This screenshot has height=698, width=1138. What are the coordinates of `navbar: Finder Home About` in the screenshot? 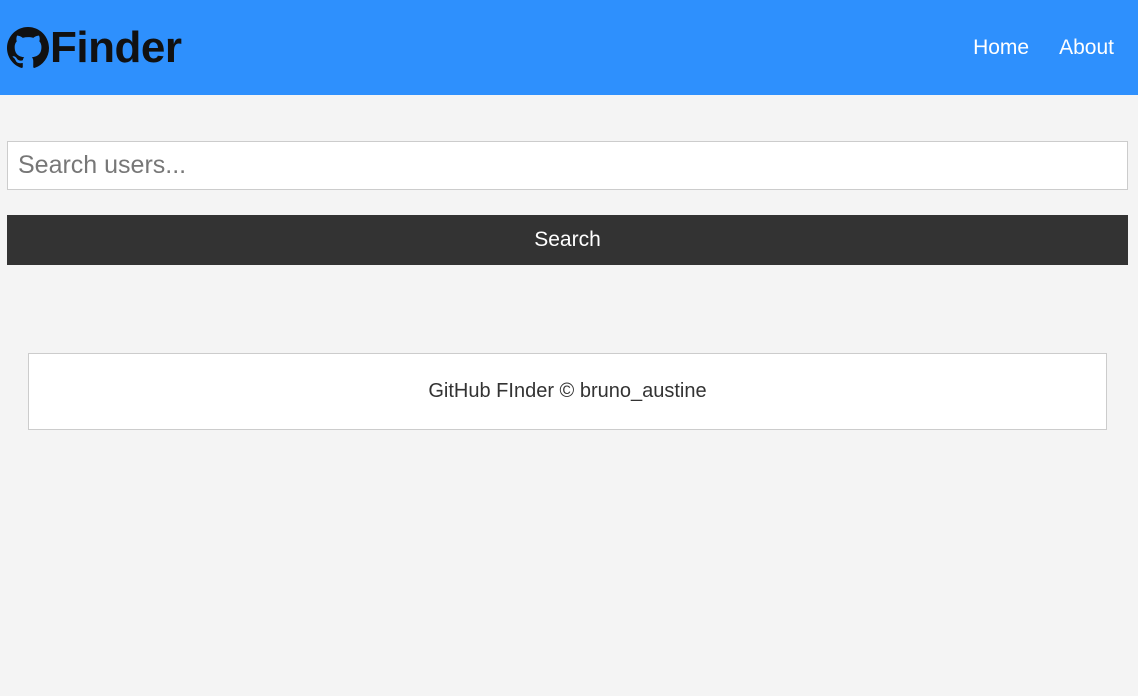 It's located at (569, 47).